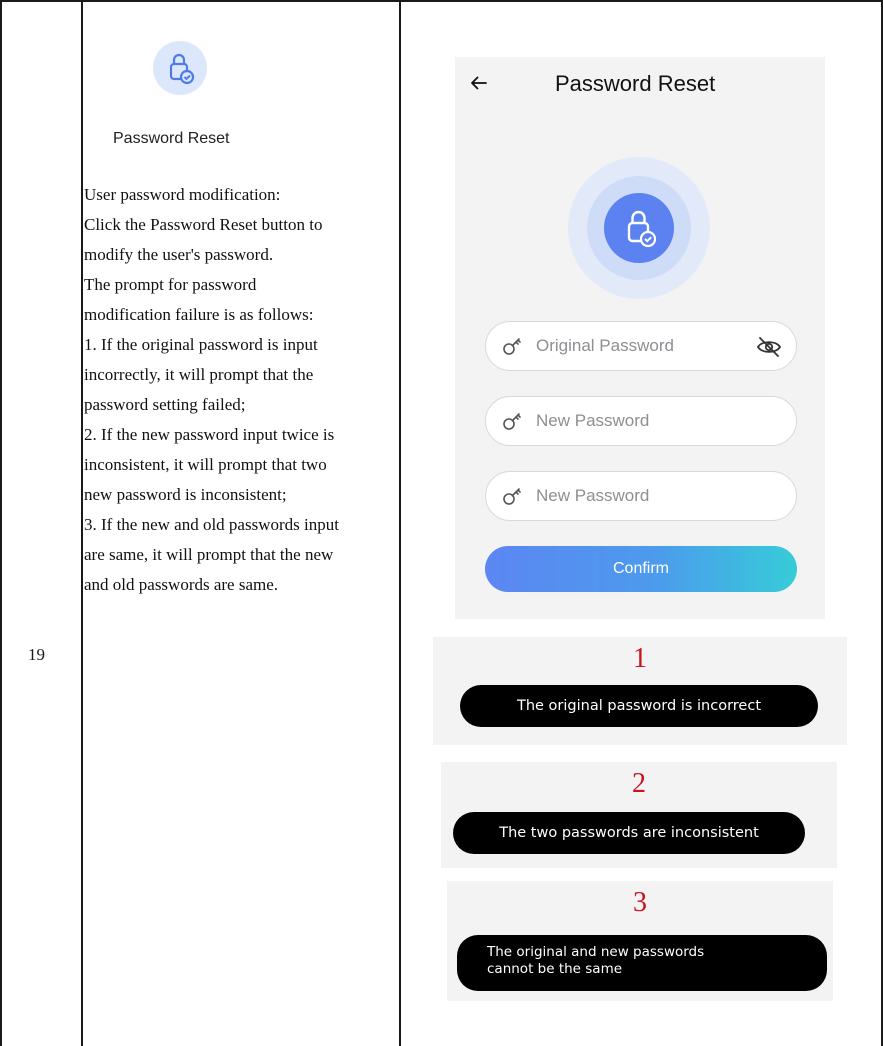 Image resolution: width=883 pixels, height=1046 pixels. Describe the element at coordinates (185, 494) in the screenshot. I see `description-line: new password is inconsistent;` at that location.